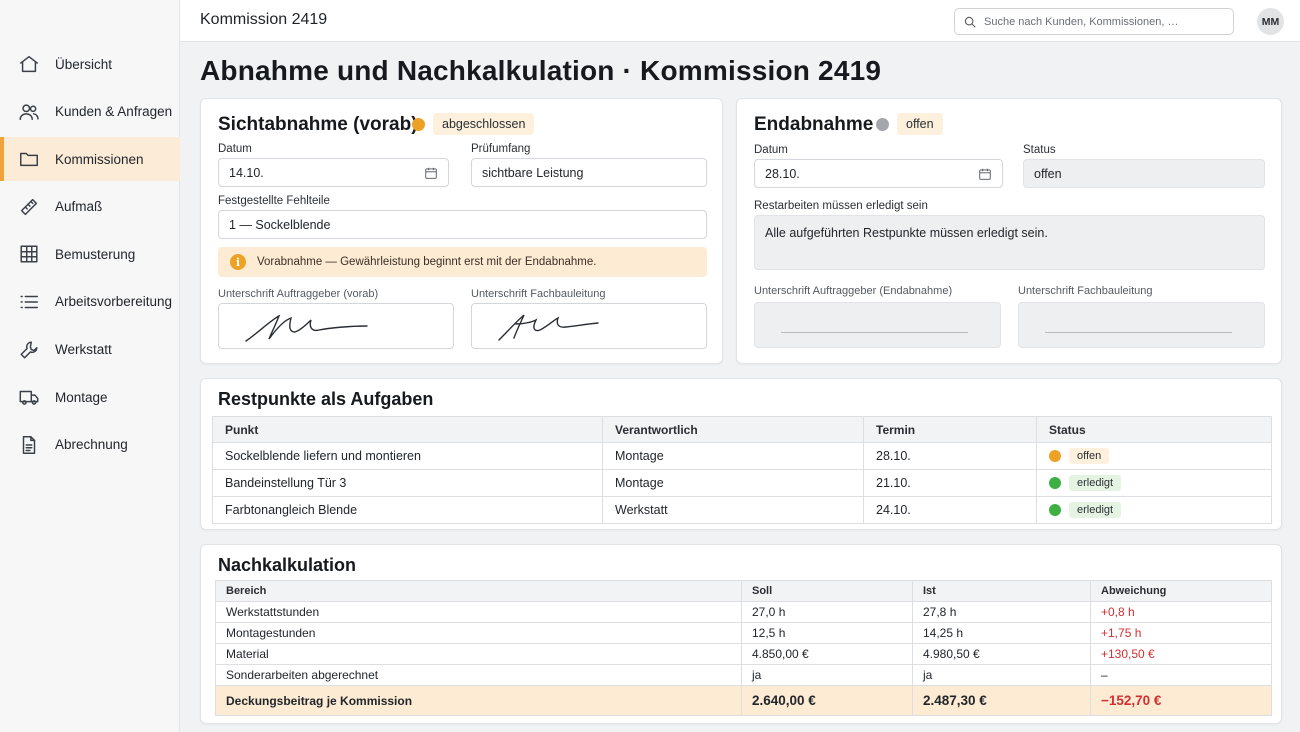  I want to click on date-field: 14.10., so click(333, 172).